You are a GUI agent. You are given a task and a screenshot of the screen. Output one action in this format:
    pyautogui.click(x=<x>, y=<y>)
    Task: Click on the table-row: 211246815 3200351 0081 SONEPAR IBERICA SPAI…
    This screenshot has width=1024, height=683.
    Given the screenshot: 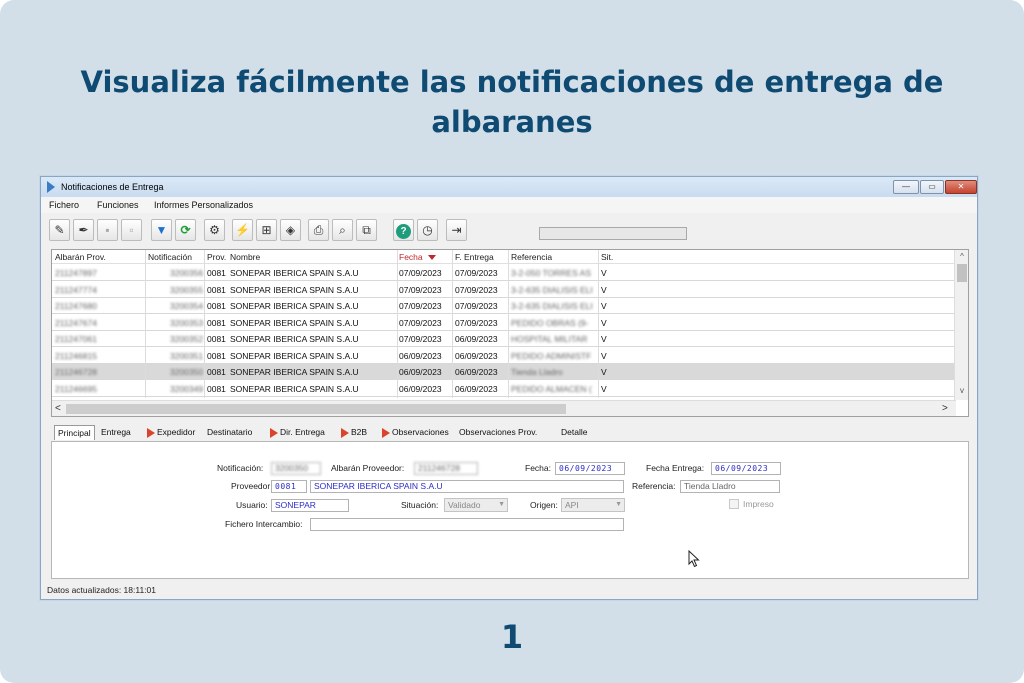 What is the action you would take?
    pyautogui.click(x=503, y=356)
    